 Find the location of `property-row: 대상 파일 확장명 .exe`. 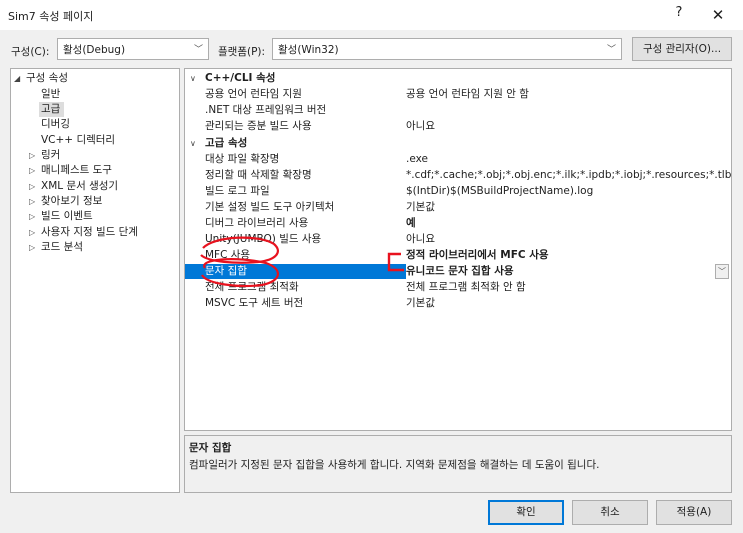

property-row: 대상 파일 확장명 .exe is located at coordinates (458, 159).